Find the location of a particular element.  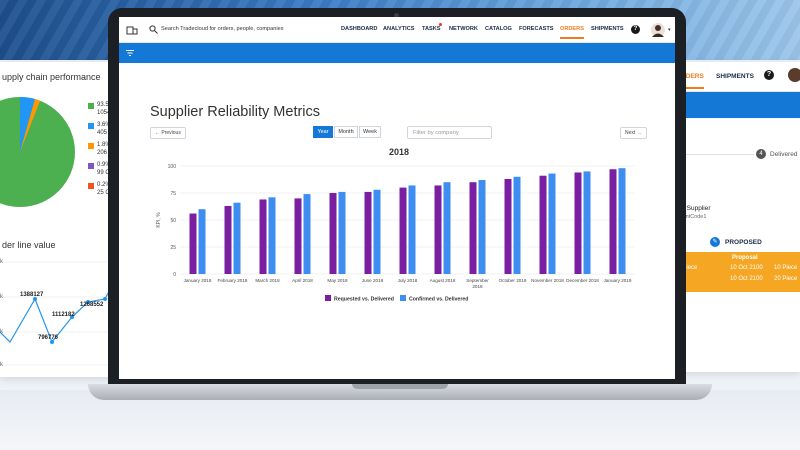

line-point-label: 1268552 is located at coordinates (92, 305).